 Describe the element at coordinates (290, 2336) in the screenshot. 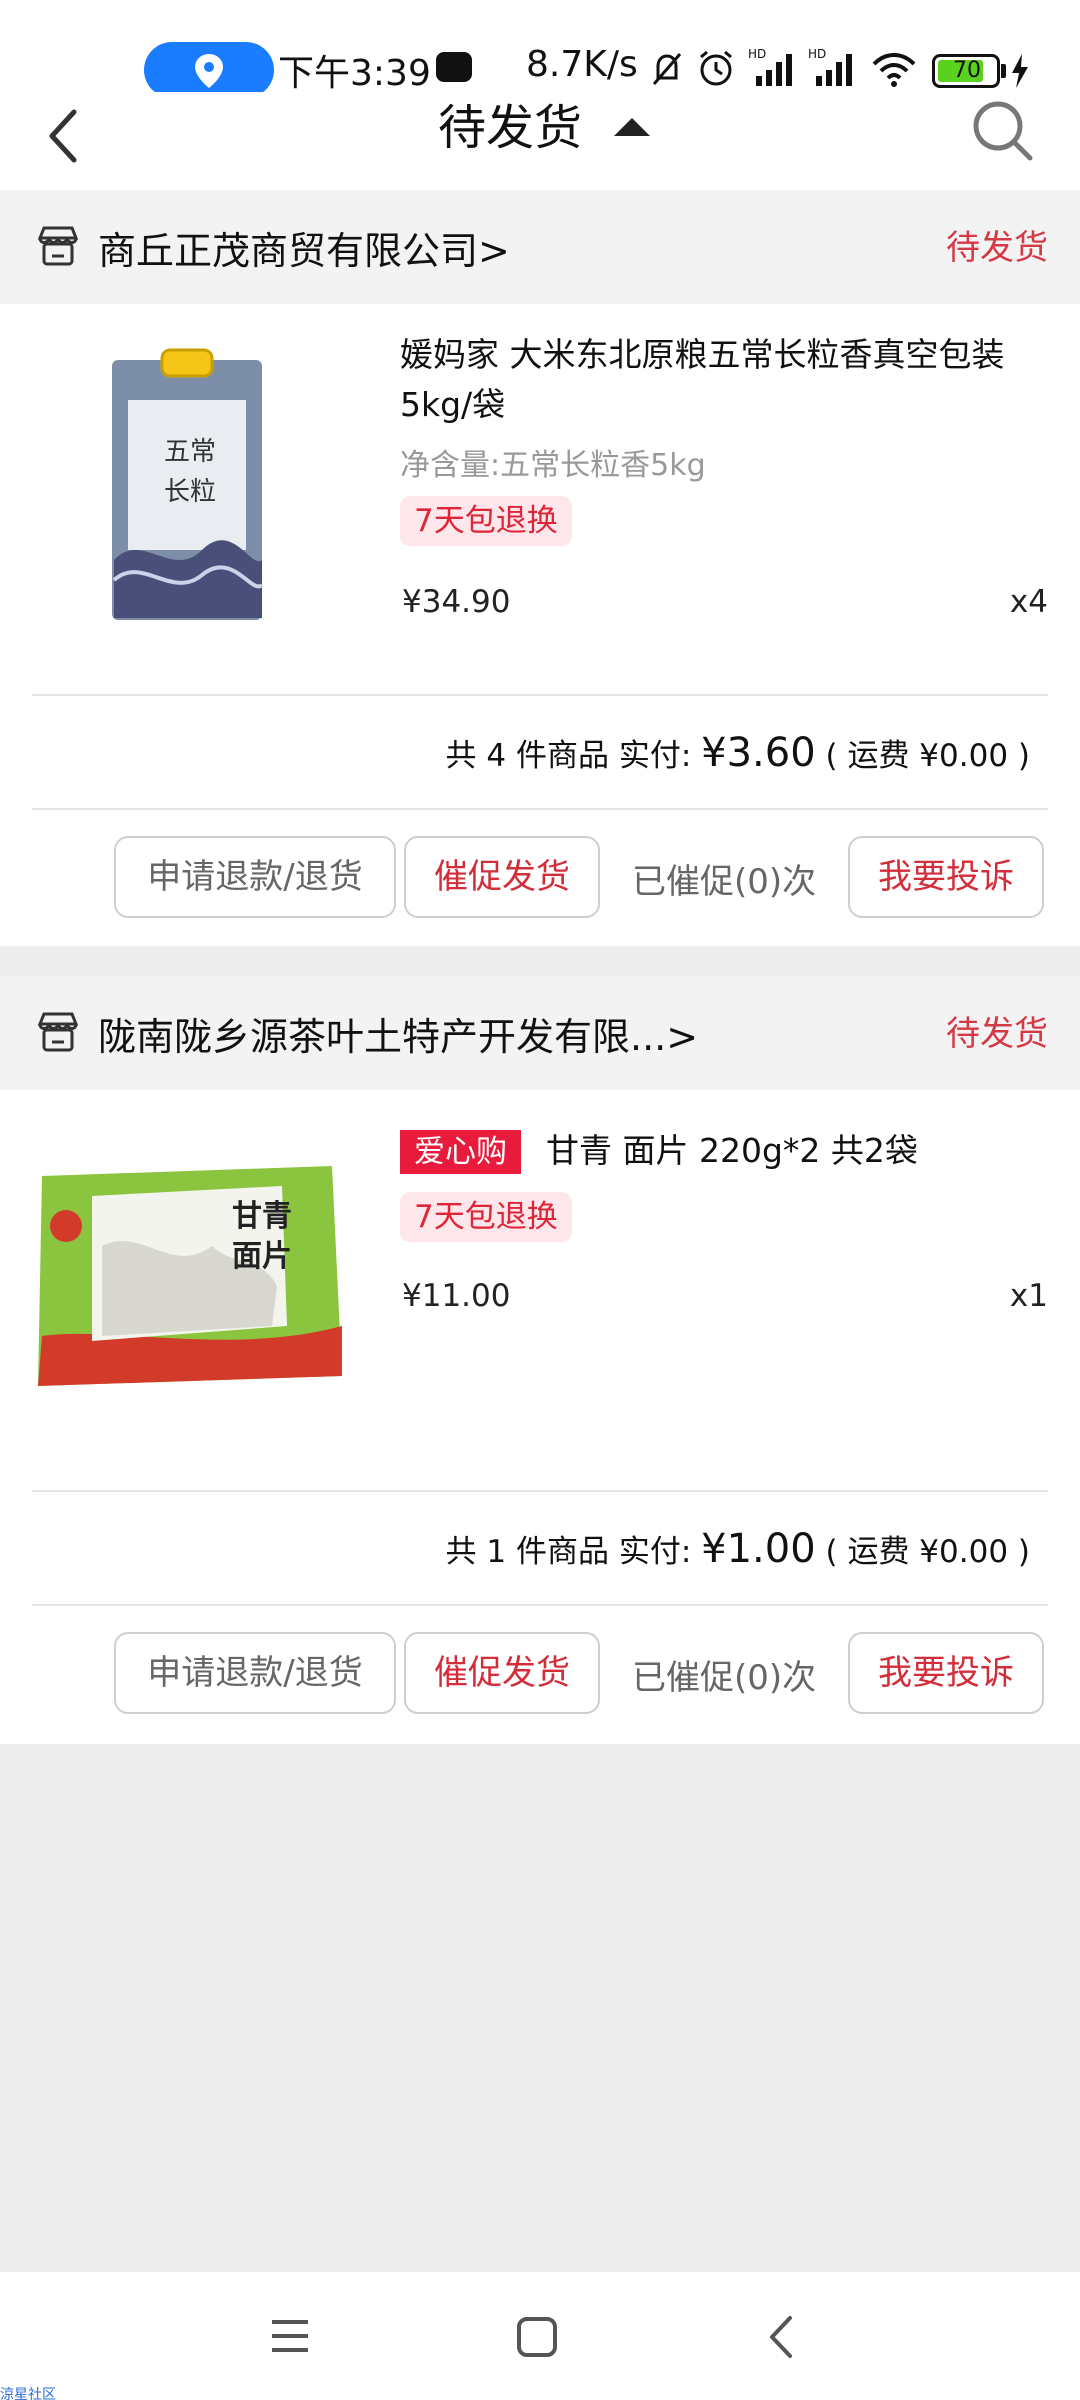

I see `menu-icon` at that location.